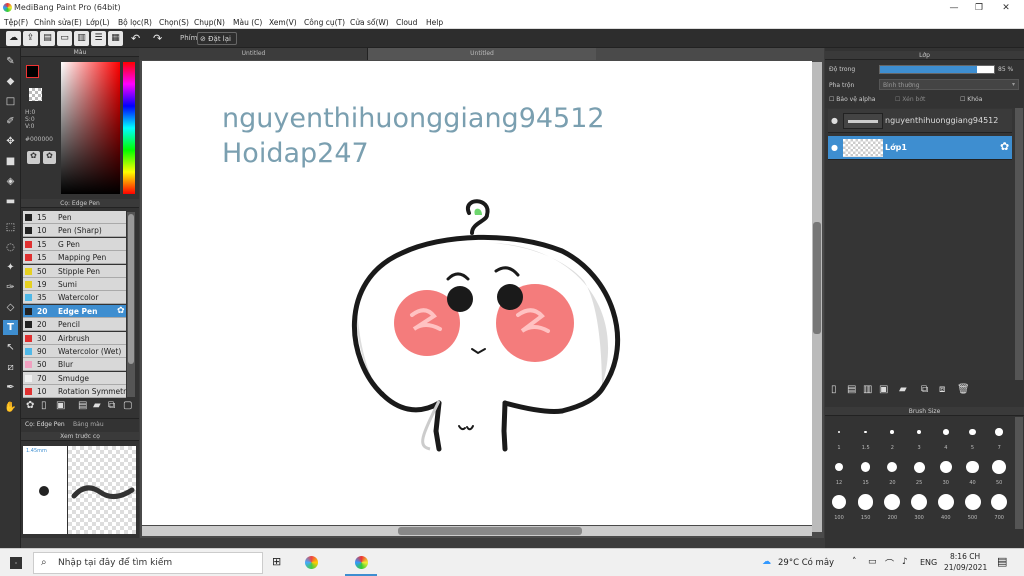 This screenshot has width=1024, height=576. I want to click on brush-size-preset: 2, so click(892, 436).